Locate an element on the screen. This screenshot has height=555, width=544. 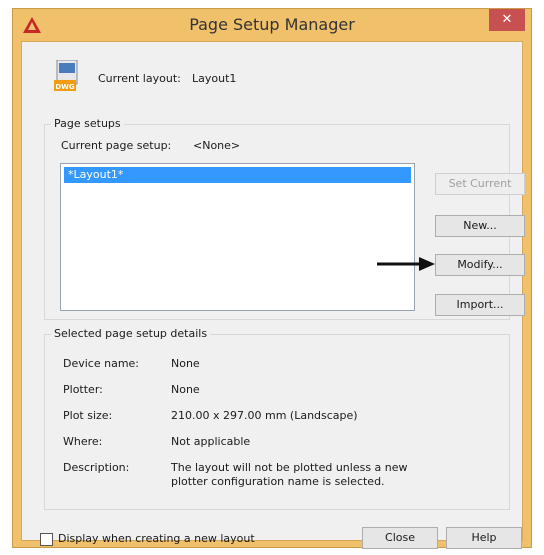
device-name-label: Device name: is located at coordinates (101, 363).